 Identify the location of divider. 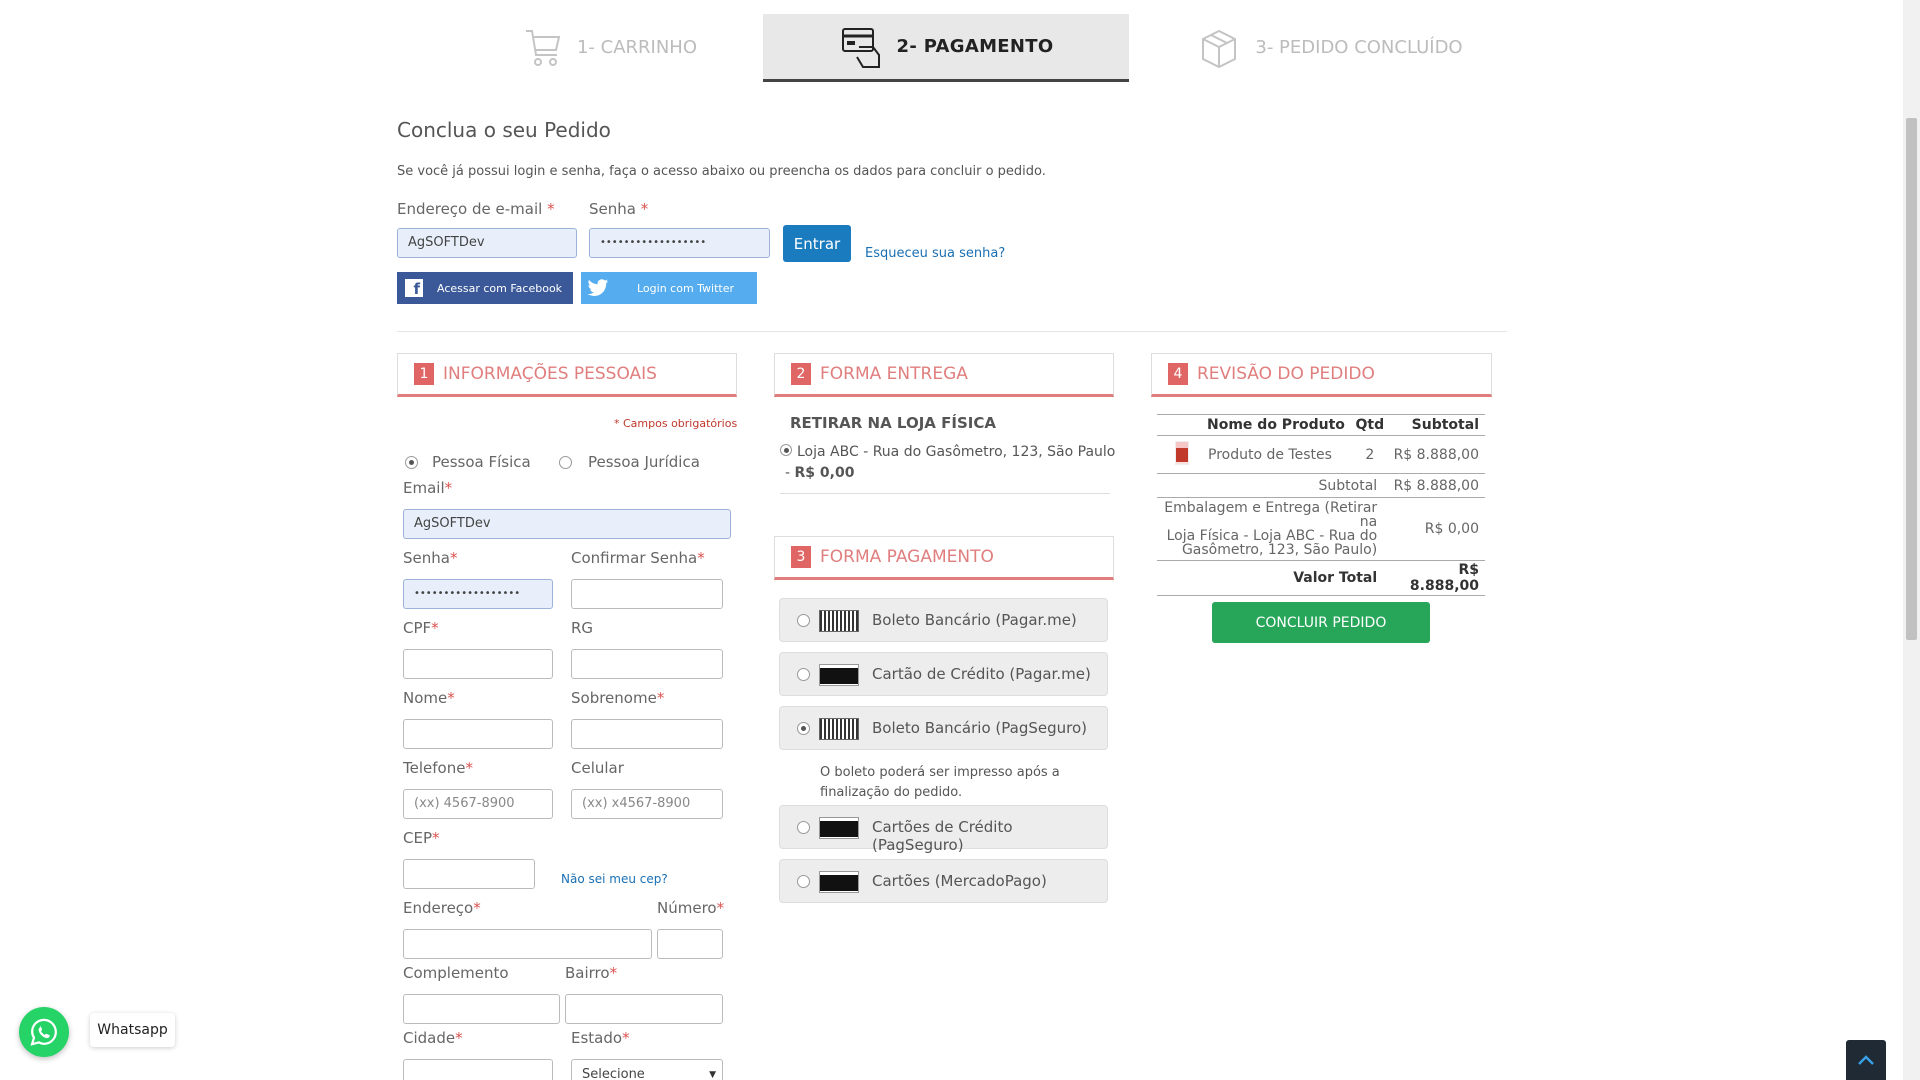
(952, 331).